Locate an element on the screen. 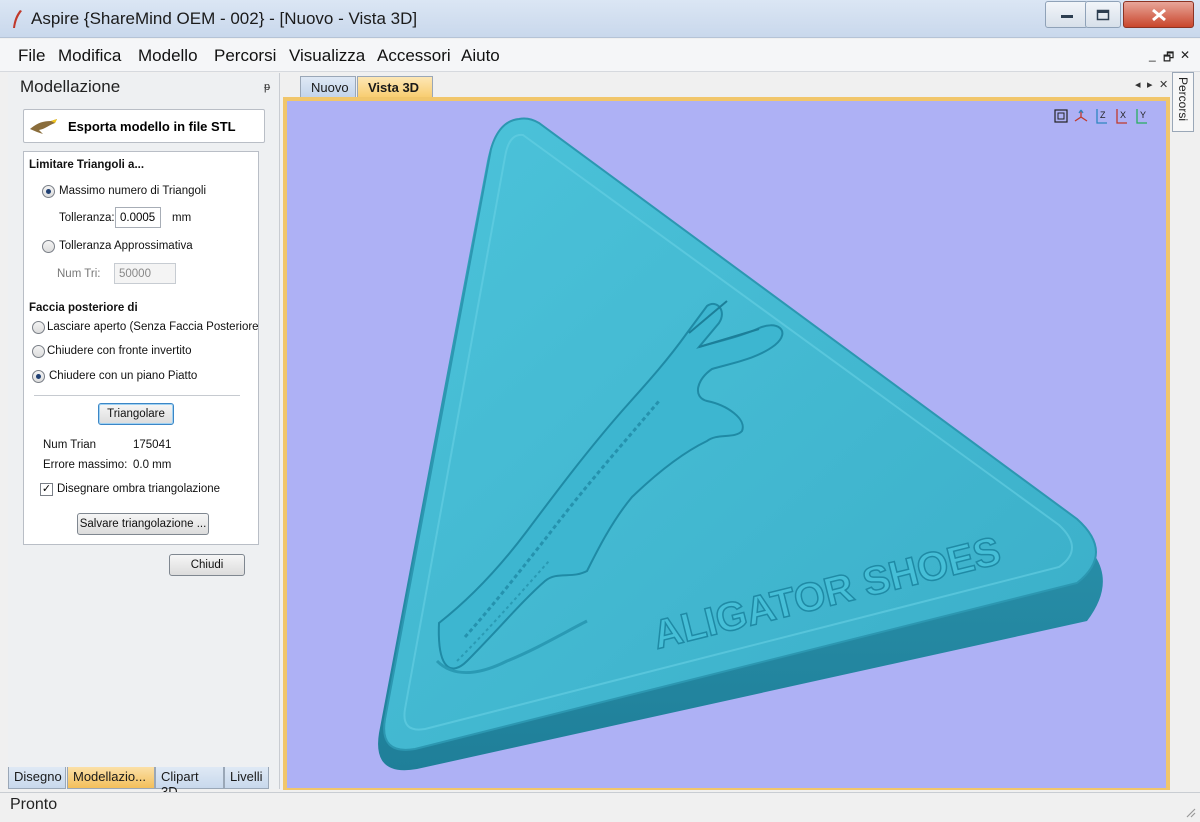 This screenshot has height=822, width=1200. maximize-button is located at coordinates (1103, 14).